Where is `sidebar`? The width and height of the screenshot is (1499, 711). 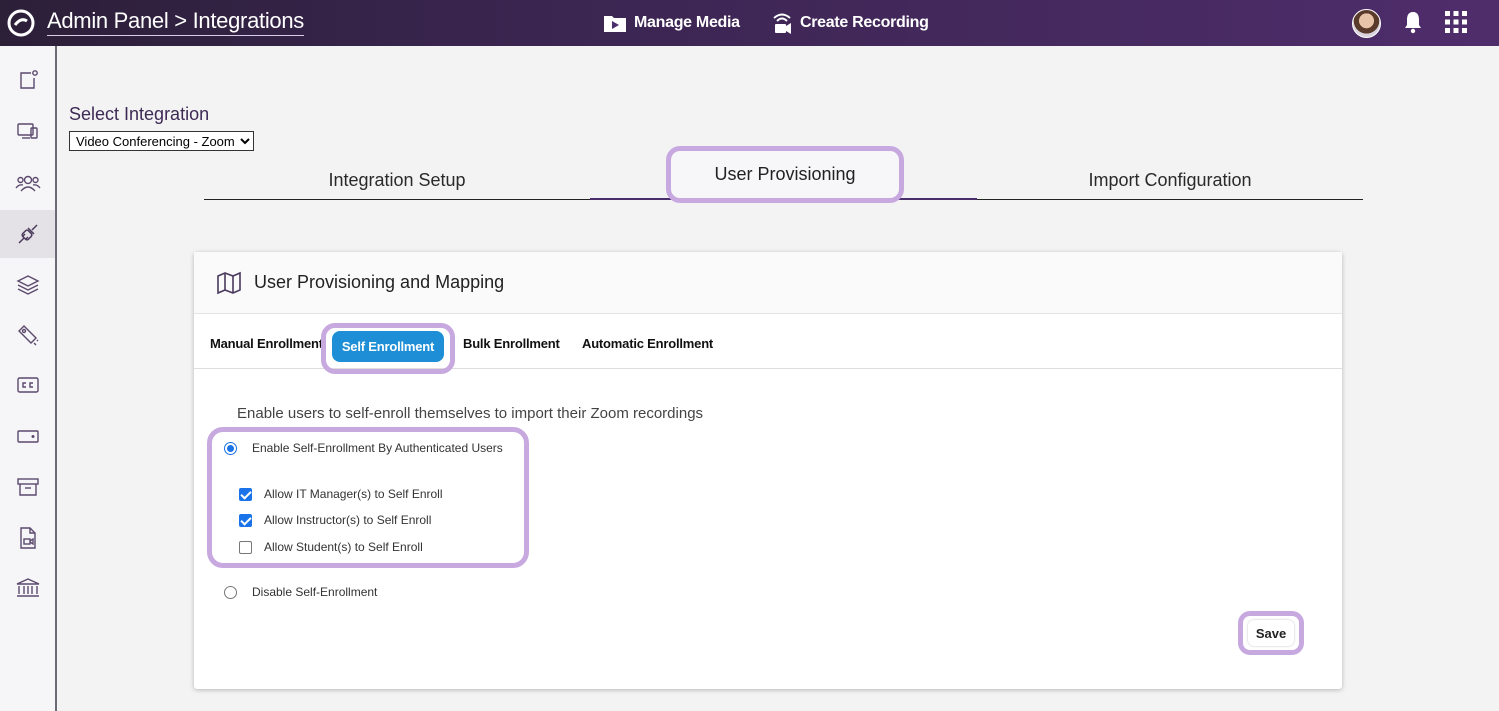
sidebar is located at coordinates (28, 378).